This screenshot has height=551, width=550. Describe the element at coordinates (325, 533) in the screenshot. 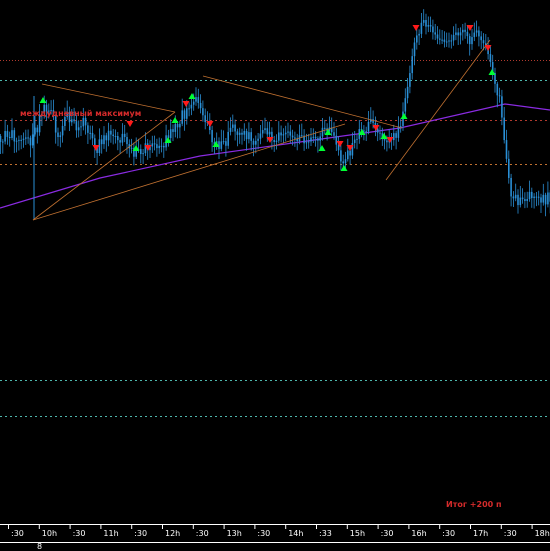

I see `x-axis-tick-label: :33` at that location.